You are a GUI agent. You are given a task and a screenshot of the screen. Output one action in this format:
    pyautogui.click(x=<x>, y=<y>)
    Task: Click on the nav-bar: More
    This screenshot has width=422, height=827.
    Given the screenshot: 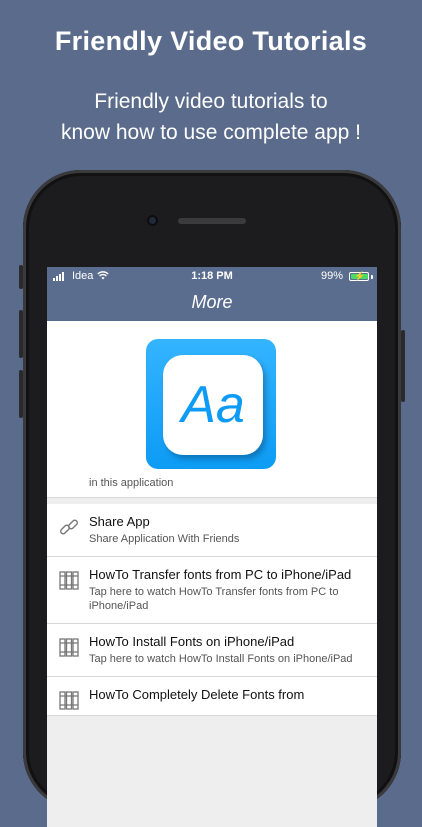 What is the action you would take?
    pyautogui.click(x=212, y=304)
    